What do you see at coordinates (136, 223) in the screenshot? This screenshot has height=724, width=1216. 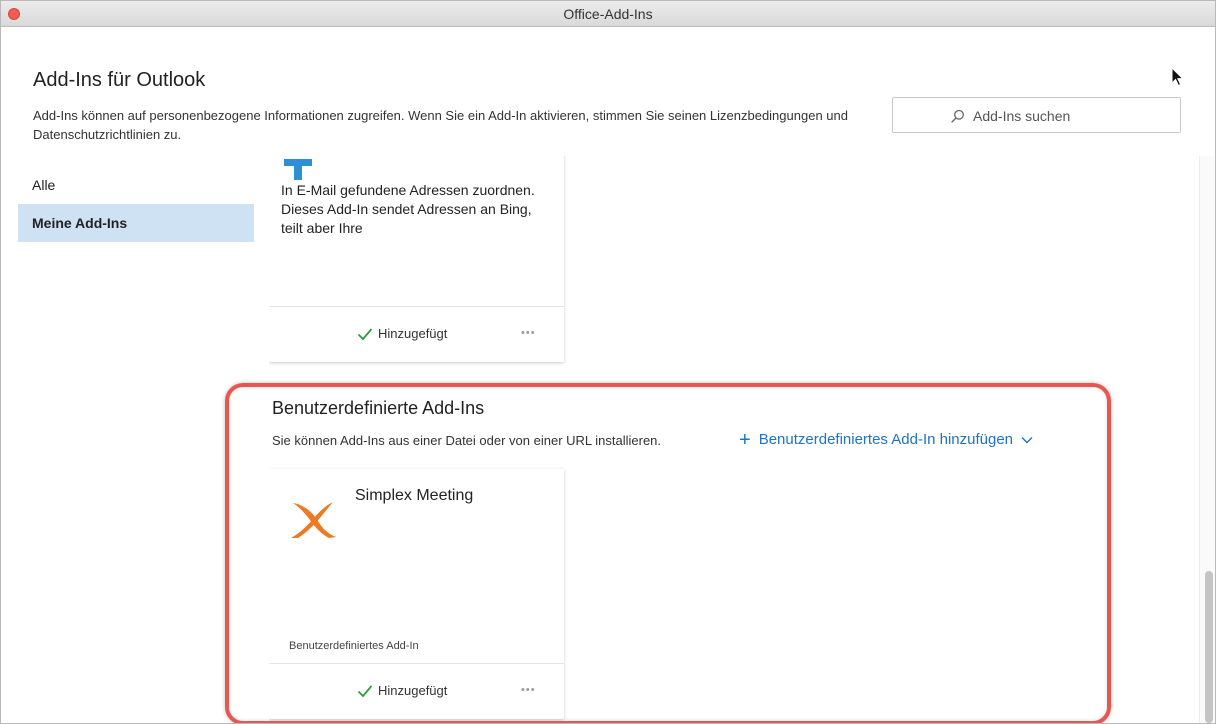 I see `sidebar-item-meine-add-ins: Meine Add-Ins` at bounding box center [136, 223].